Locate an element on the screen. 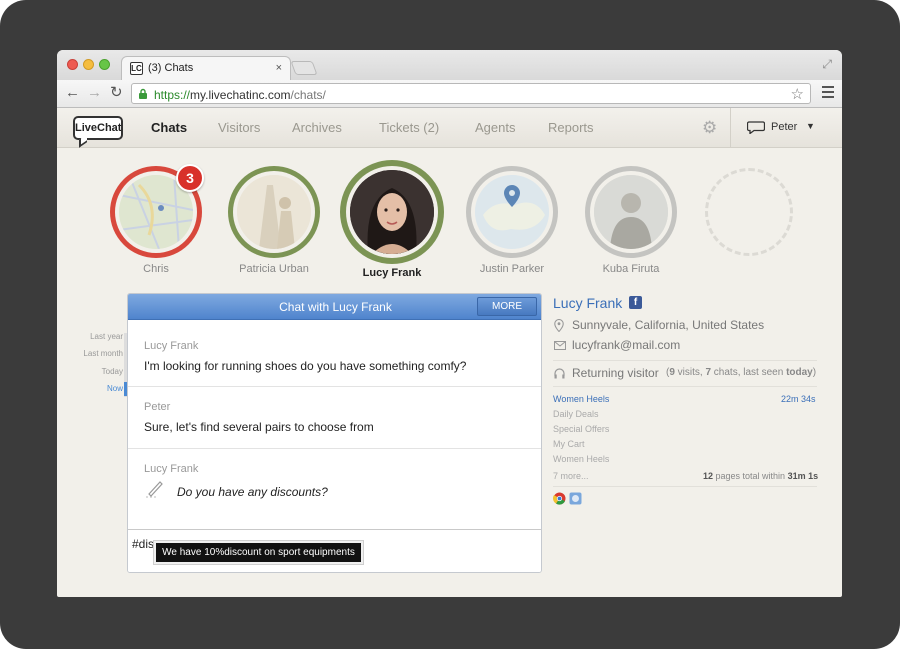  map-pin-icon is located at coordinates (512, 212).